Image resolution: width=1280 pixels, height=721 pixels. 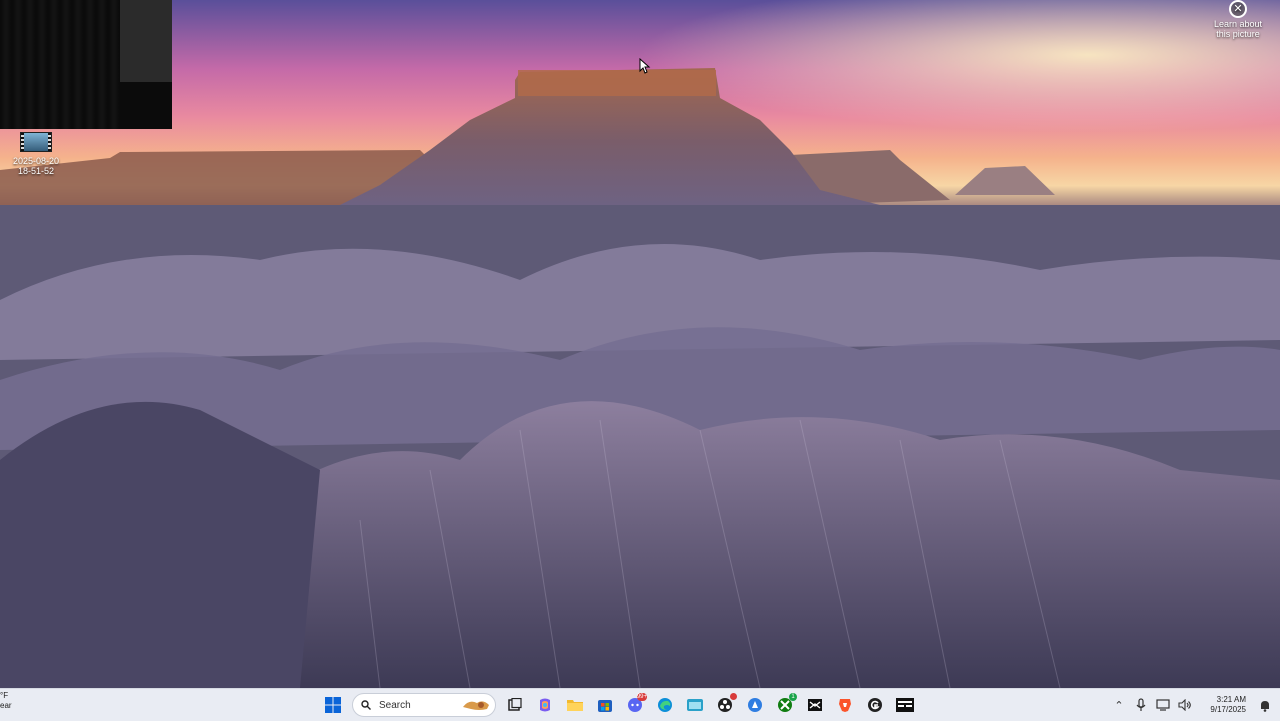 I want to click on blue-app-icon, so click(x=755, y=705).